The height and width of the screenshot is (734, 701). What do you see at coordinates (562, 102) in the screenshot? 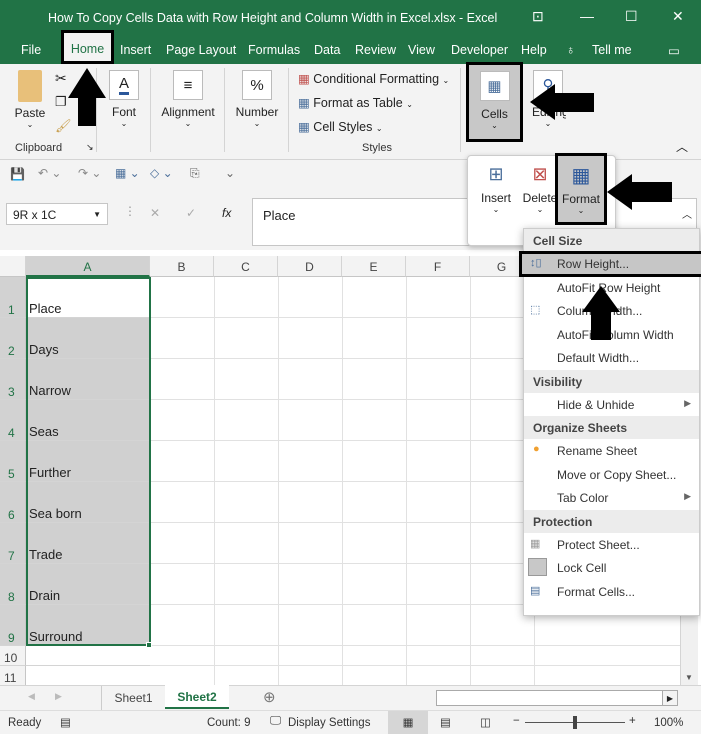
I see `arrow-left-cells` at bounding box center [562, 102].